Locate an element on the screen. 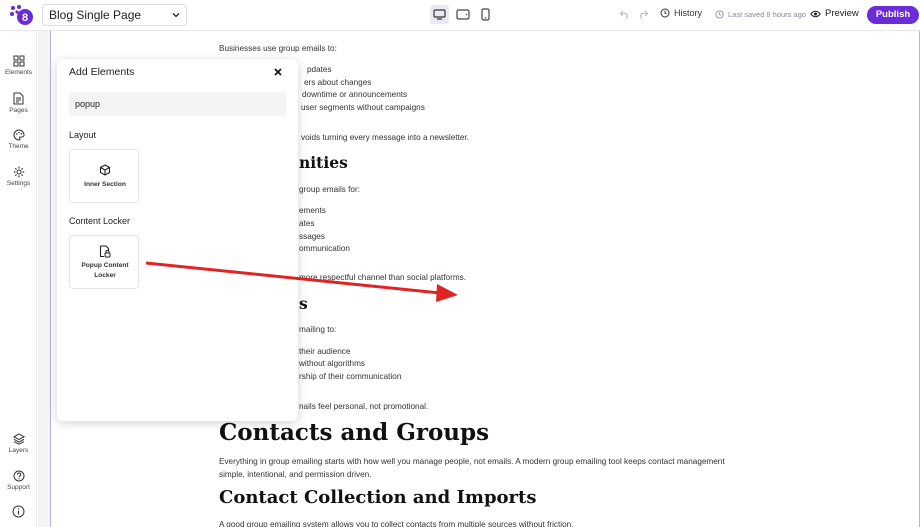  element-card-inner-section: Inner Section is located at coordinates (104, 176).